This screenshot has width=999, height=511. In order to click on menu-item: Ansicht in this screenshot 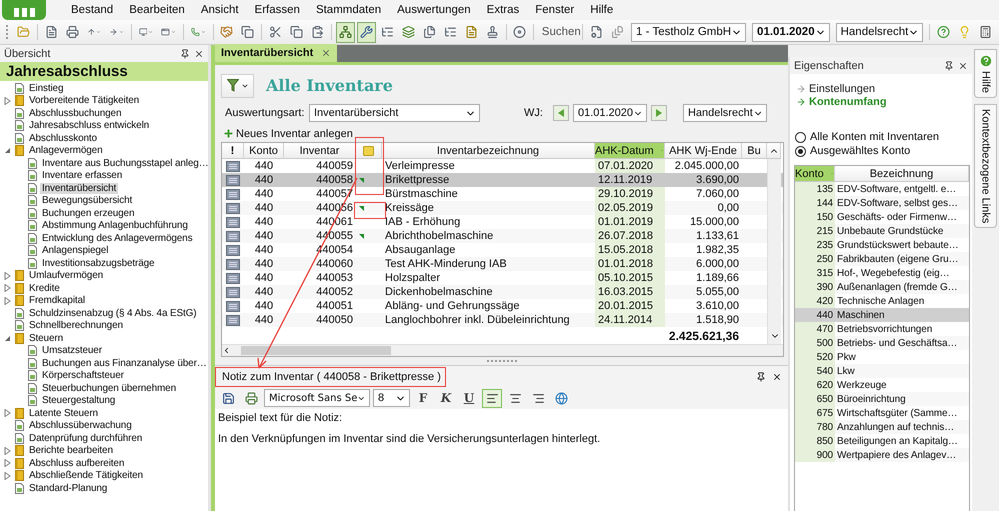, I will do `click(219, 10)`.